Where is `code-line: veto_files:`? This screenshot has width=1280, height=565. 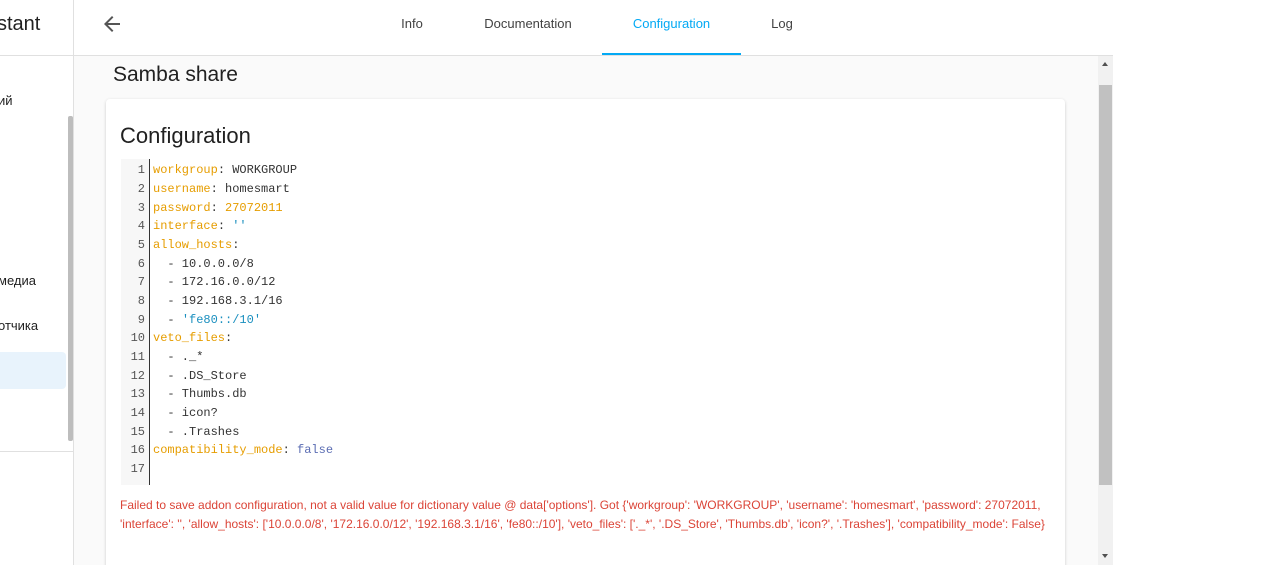 code-line: veto_files: is located at coordinates (192, 338).